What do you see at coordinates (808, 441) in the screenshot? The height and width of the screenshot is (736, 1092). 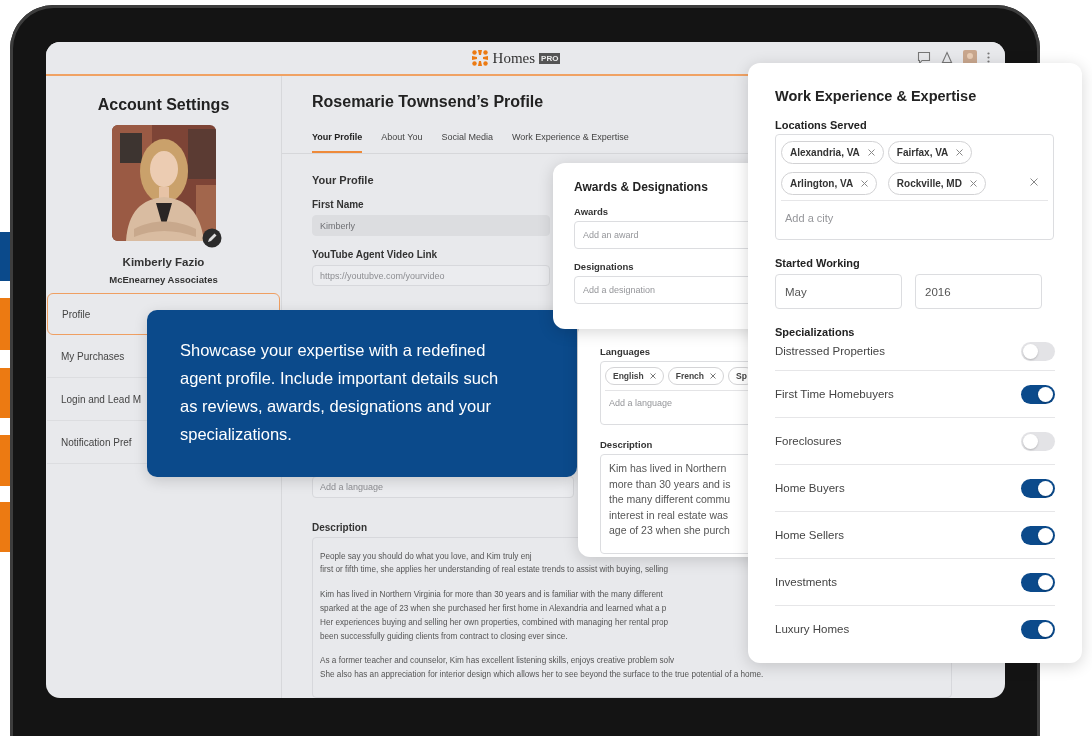 I see `specialization-label: Foreclosures` at bounding box center [808, 441].